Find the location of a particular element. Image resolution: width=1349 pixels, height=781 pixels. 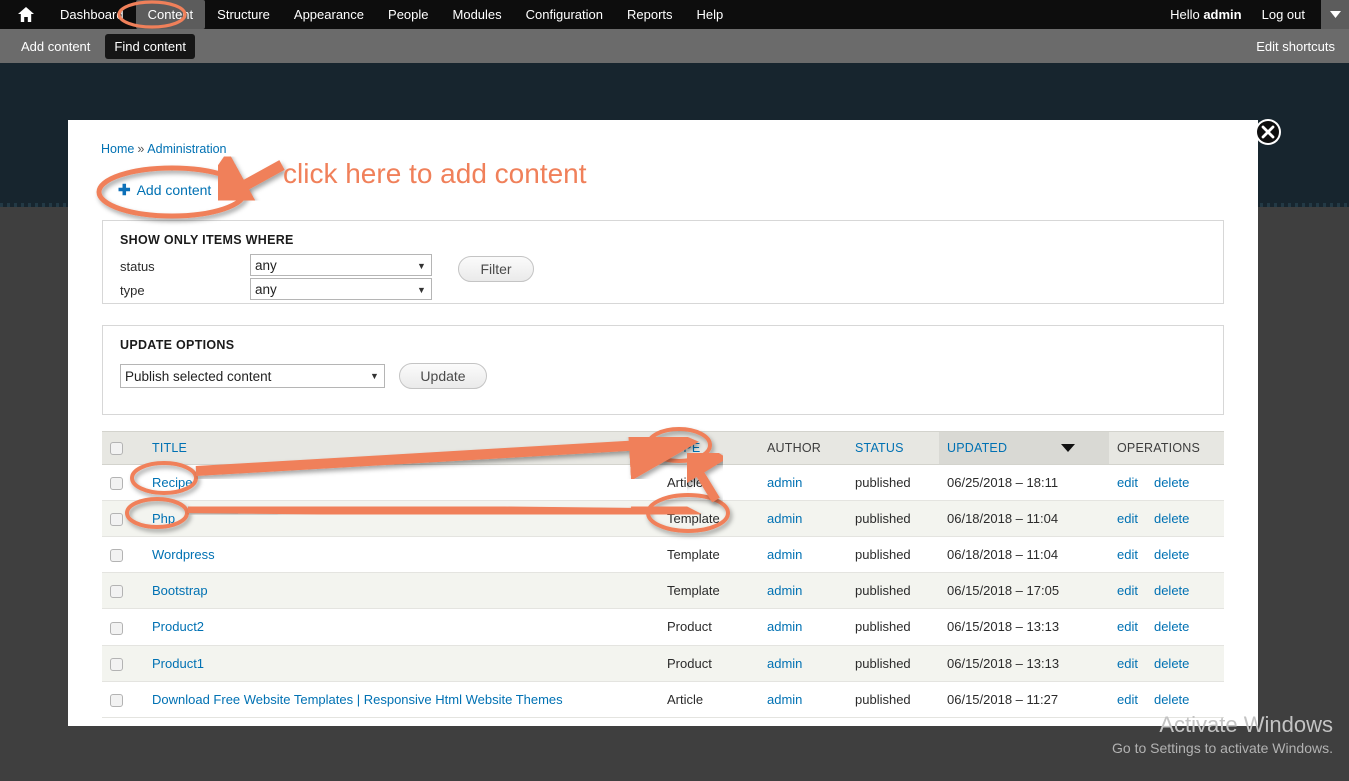

column-header-title: TITLE is located at coordinates (401, 448).